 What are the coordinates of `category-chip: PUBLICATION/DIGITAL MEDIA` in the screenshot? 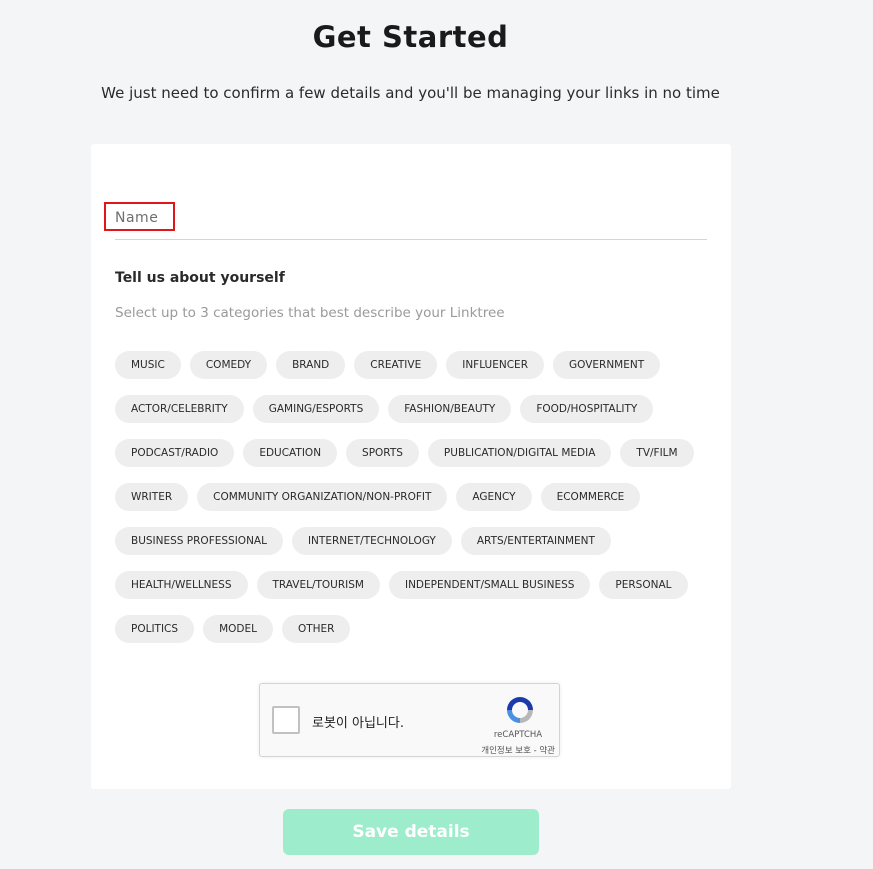 It's located at (519, 453).